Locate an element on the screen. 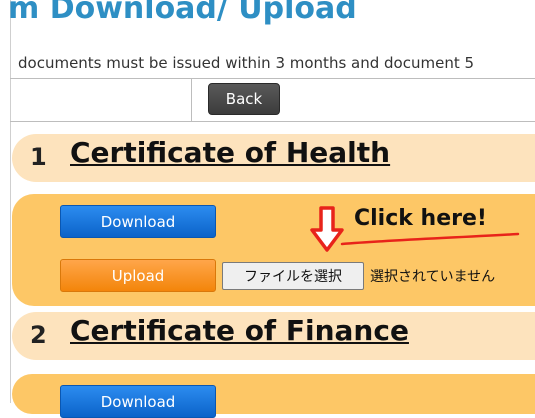 The width and height of the screenshot is (535, 418). file-select-button: ファイルを選択 is located at coordinates (293, 276).